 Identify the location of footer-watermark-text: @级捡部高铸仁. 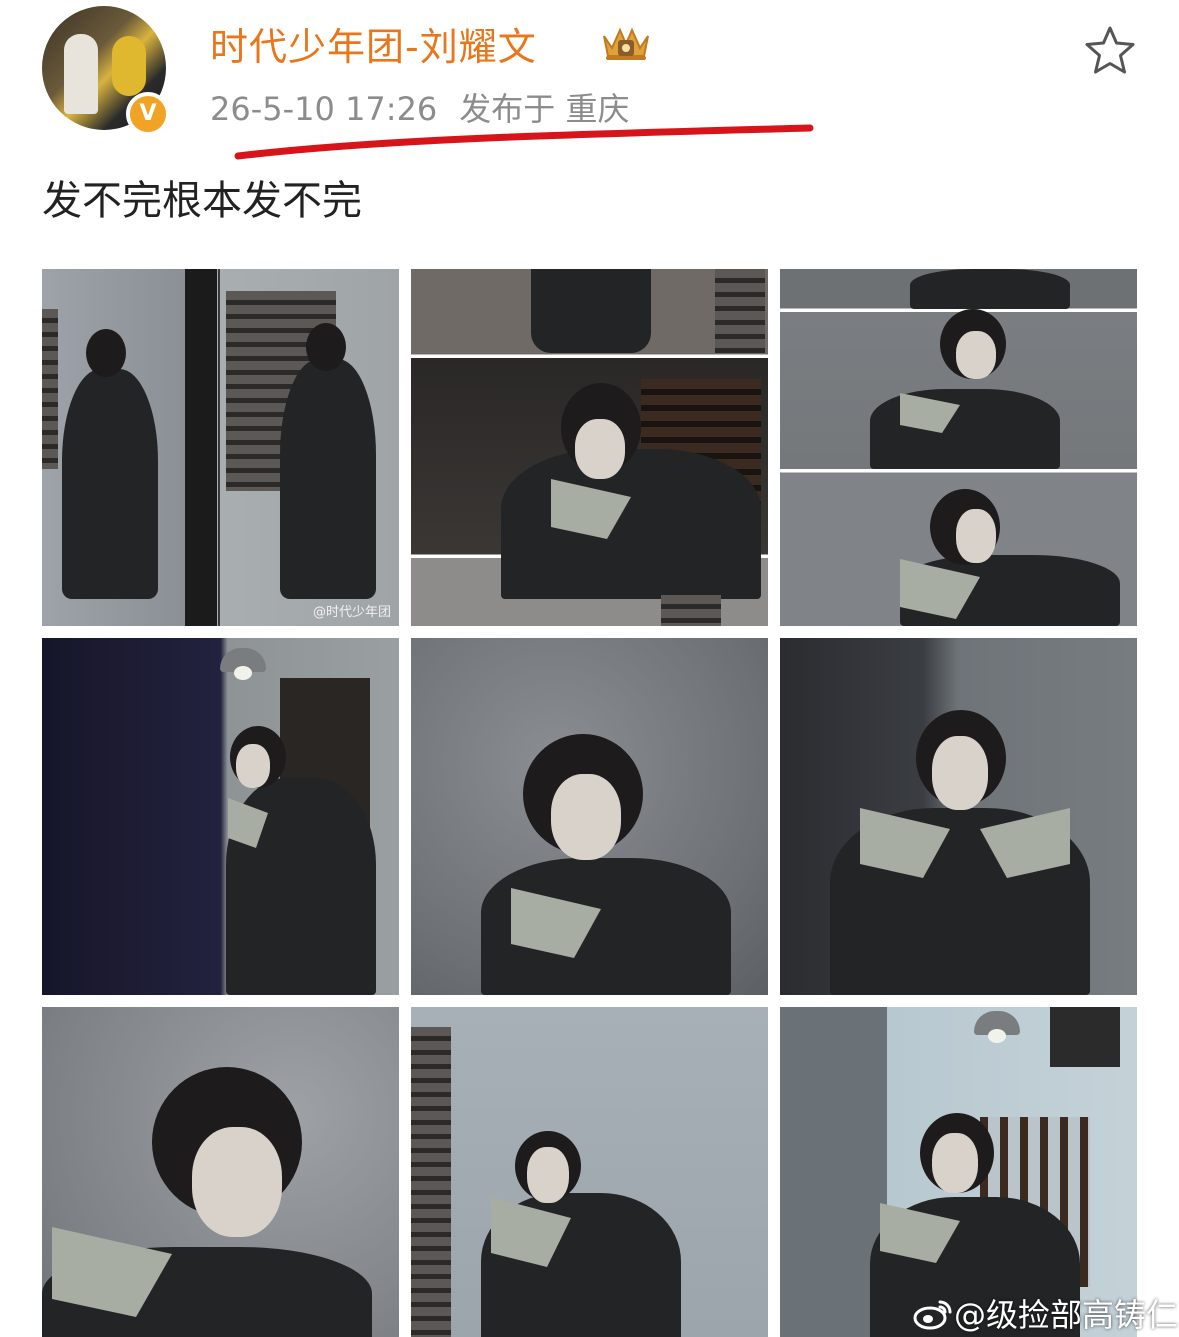
(1066, 1315).